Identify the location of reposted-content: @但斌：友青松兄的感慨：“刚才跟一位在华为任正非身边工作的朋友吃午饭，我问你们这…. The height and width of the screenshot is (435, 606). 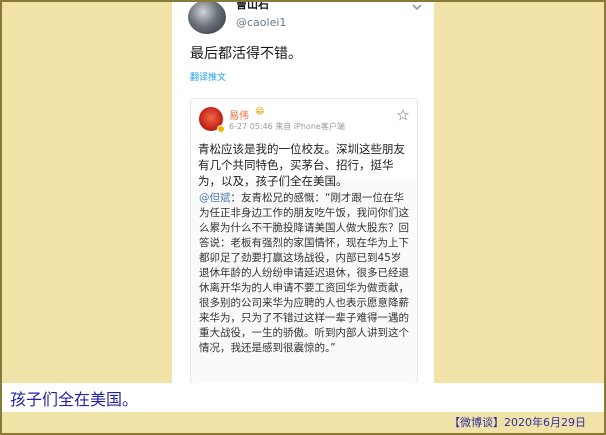
(304, 273).